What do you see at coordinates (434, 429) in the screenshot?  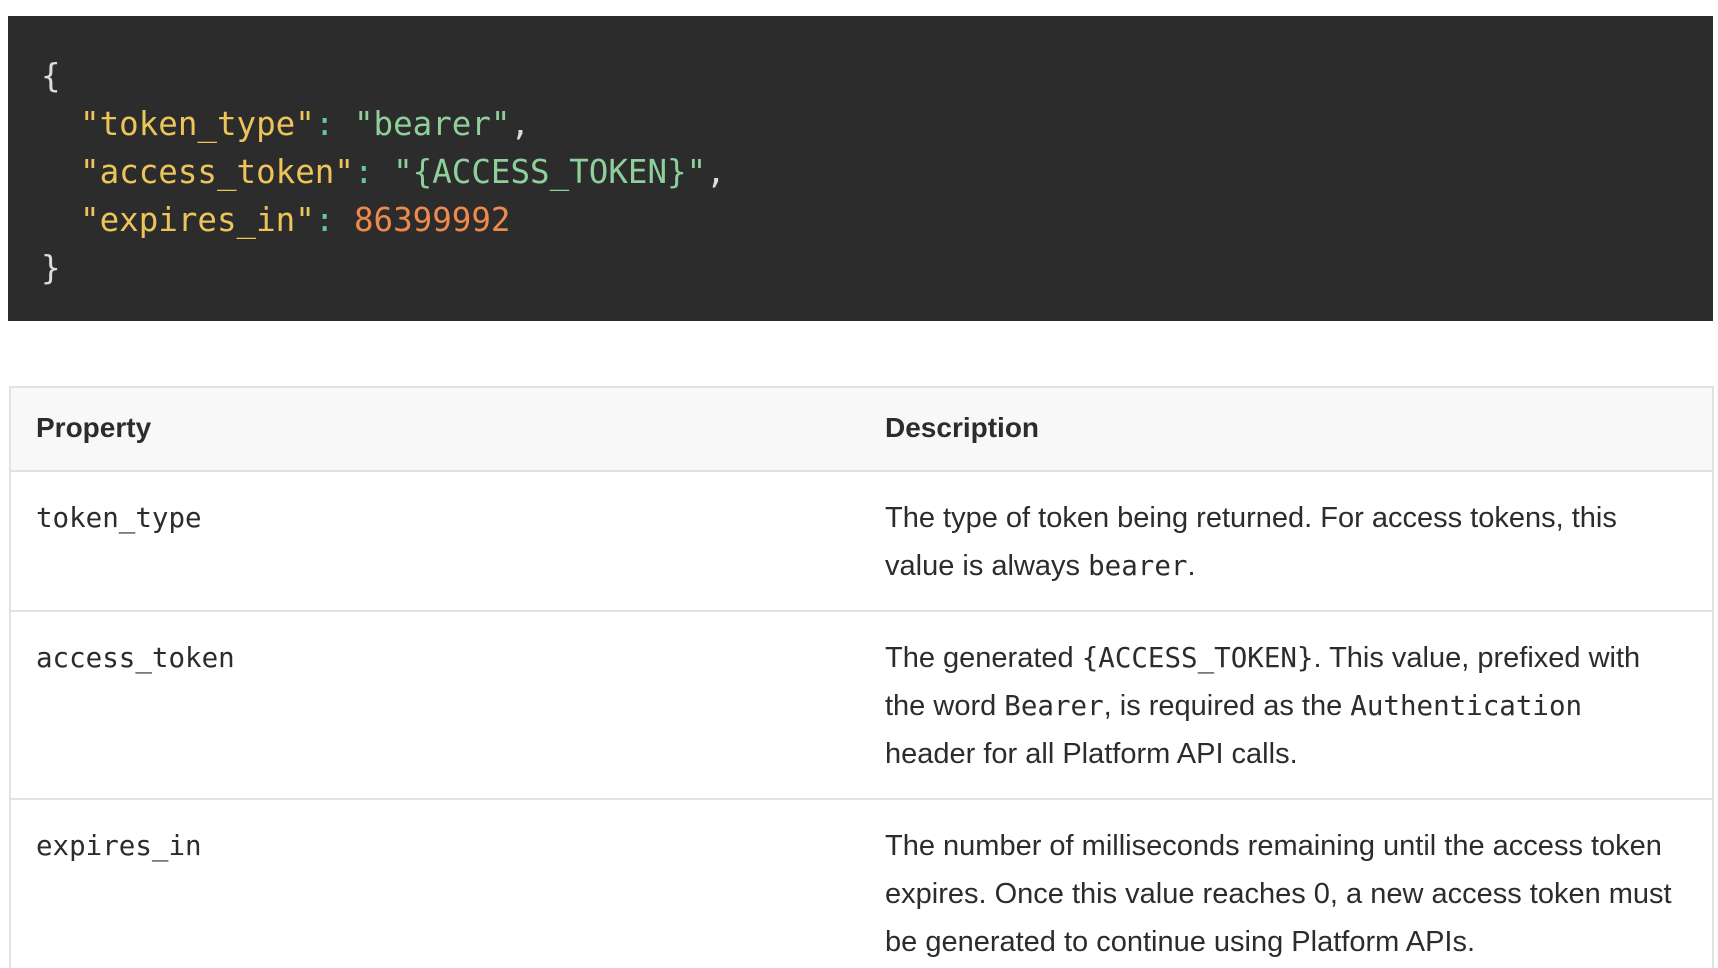 I see `header-property: Property` at bounding box center [434, 429].